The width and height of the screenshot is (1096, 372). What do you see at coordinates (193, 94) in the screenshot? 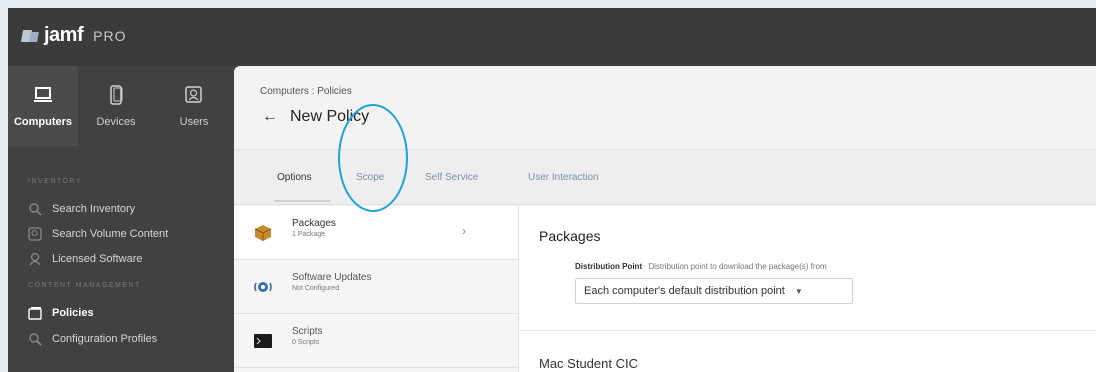
I see `users-icon` at bounding box center [193, 94].